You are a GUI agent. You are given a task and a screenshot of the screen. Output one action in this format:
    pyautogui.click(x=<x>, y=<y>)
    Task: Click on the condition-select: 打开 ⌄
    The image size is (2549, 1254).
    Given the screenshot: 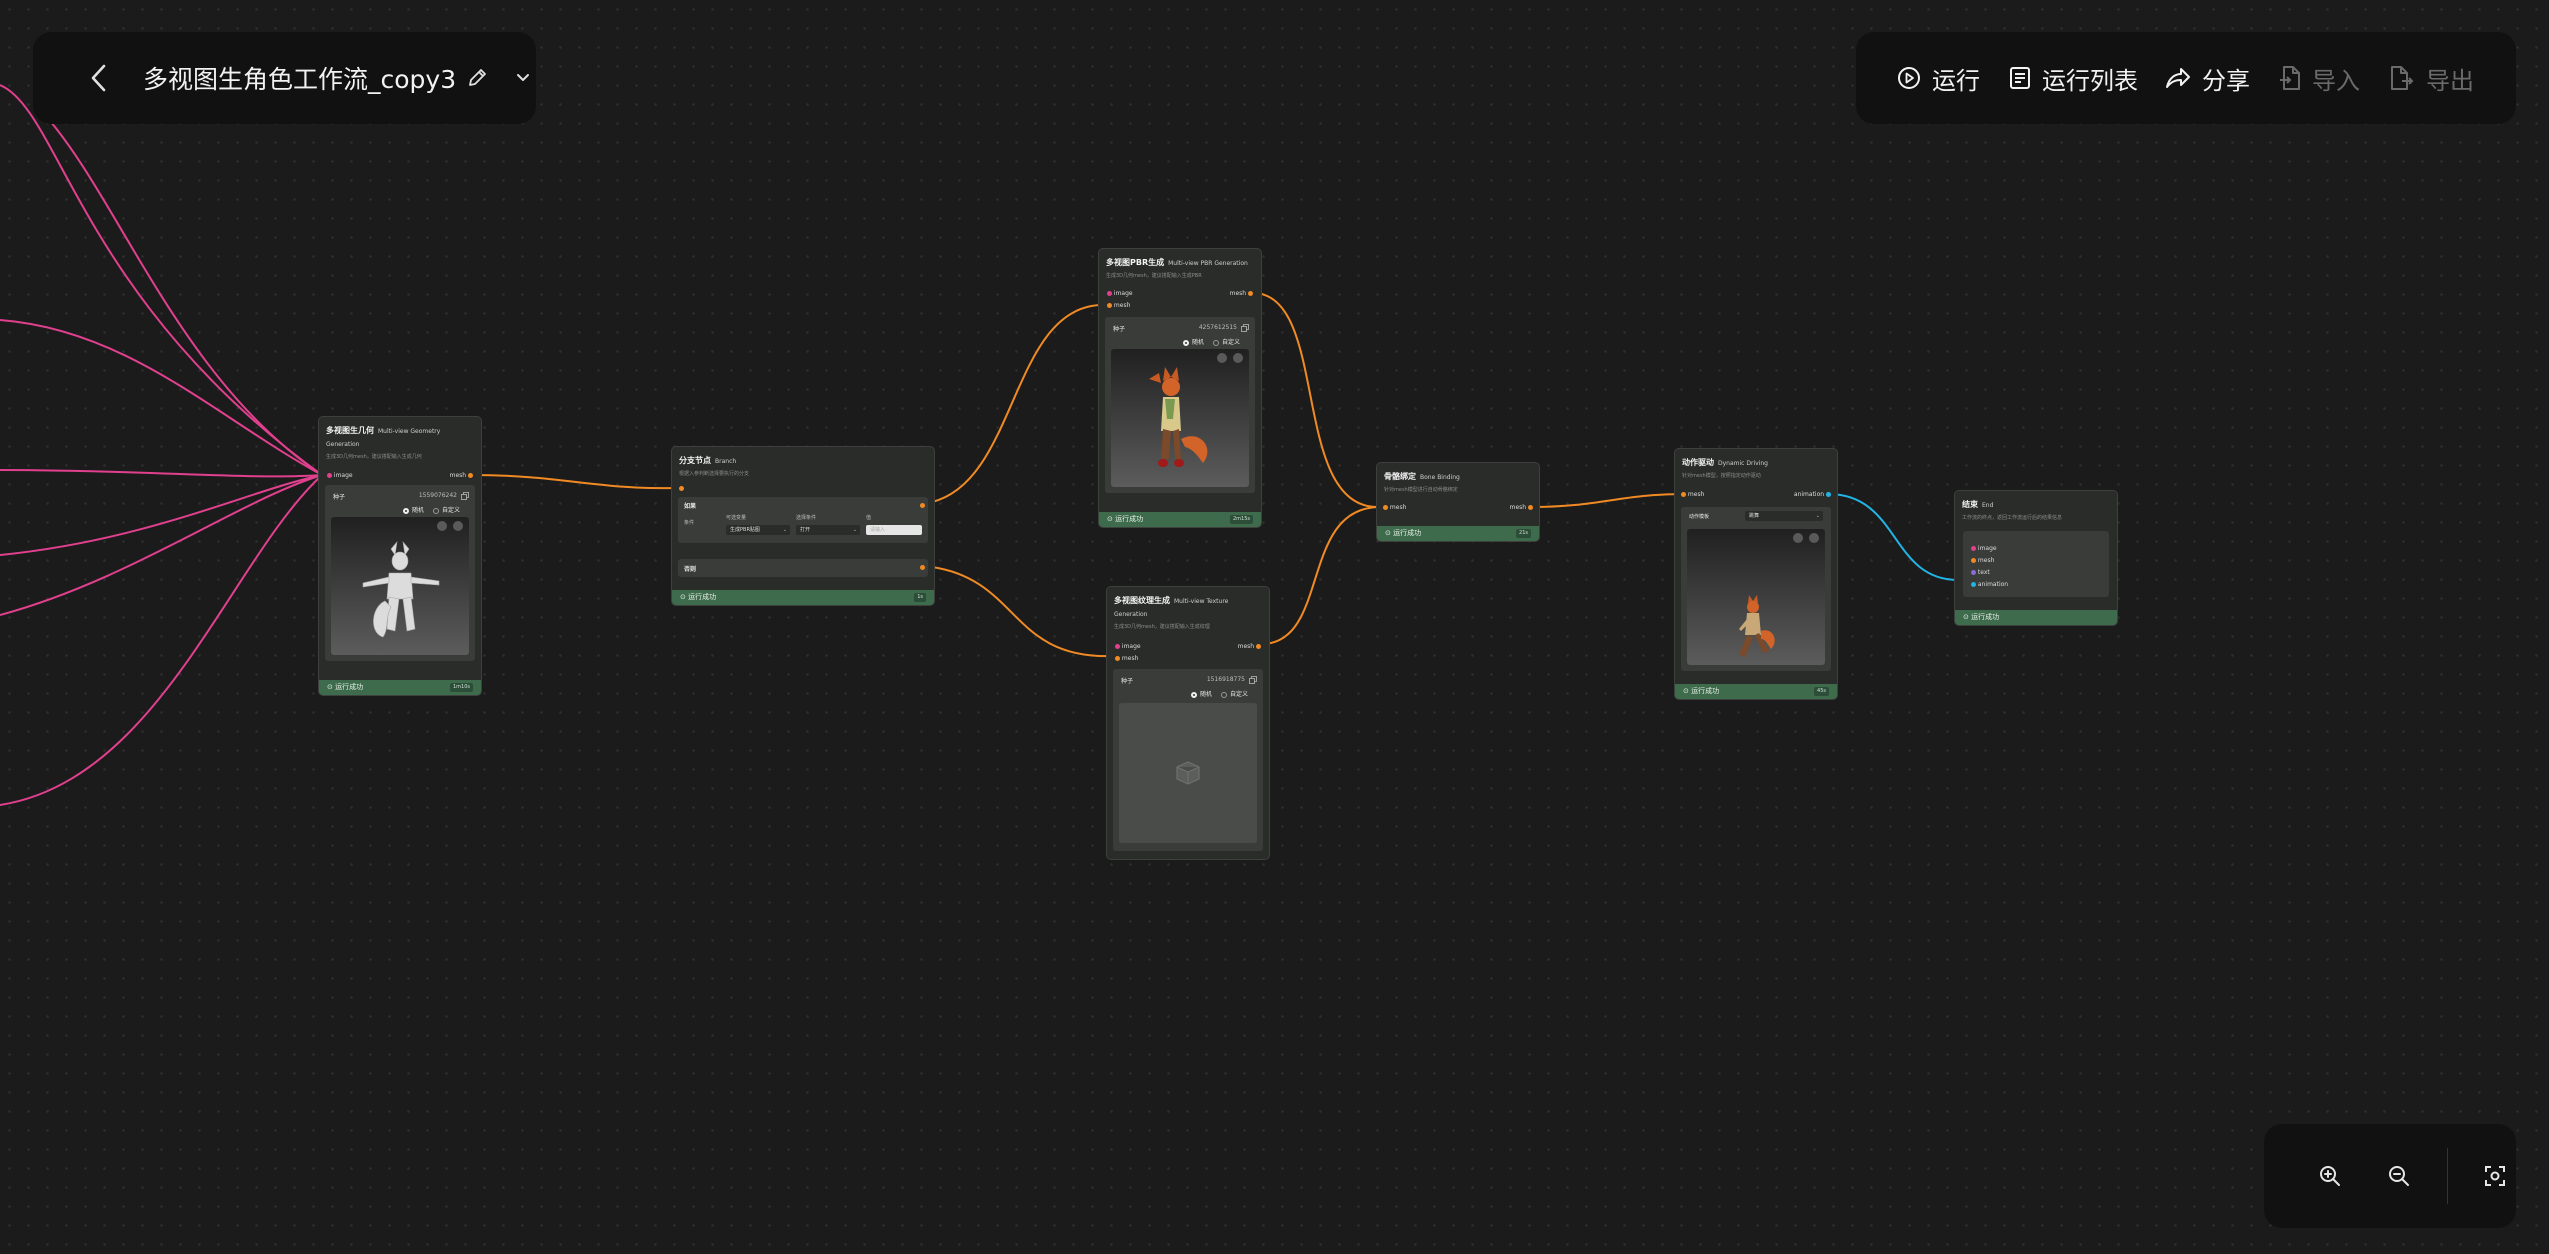 What is the action you would take?
    pyautogui.click(x=828, y=530)
    